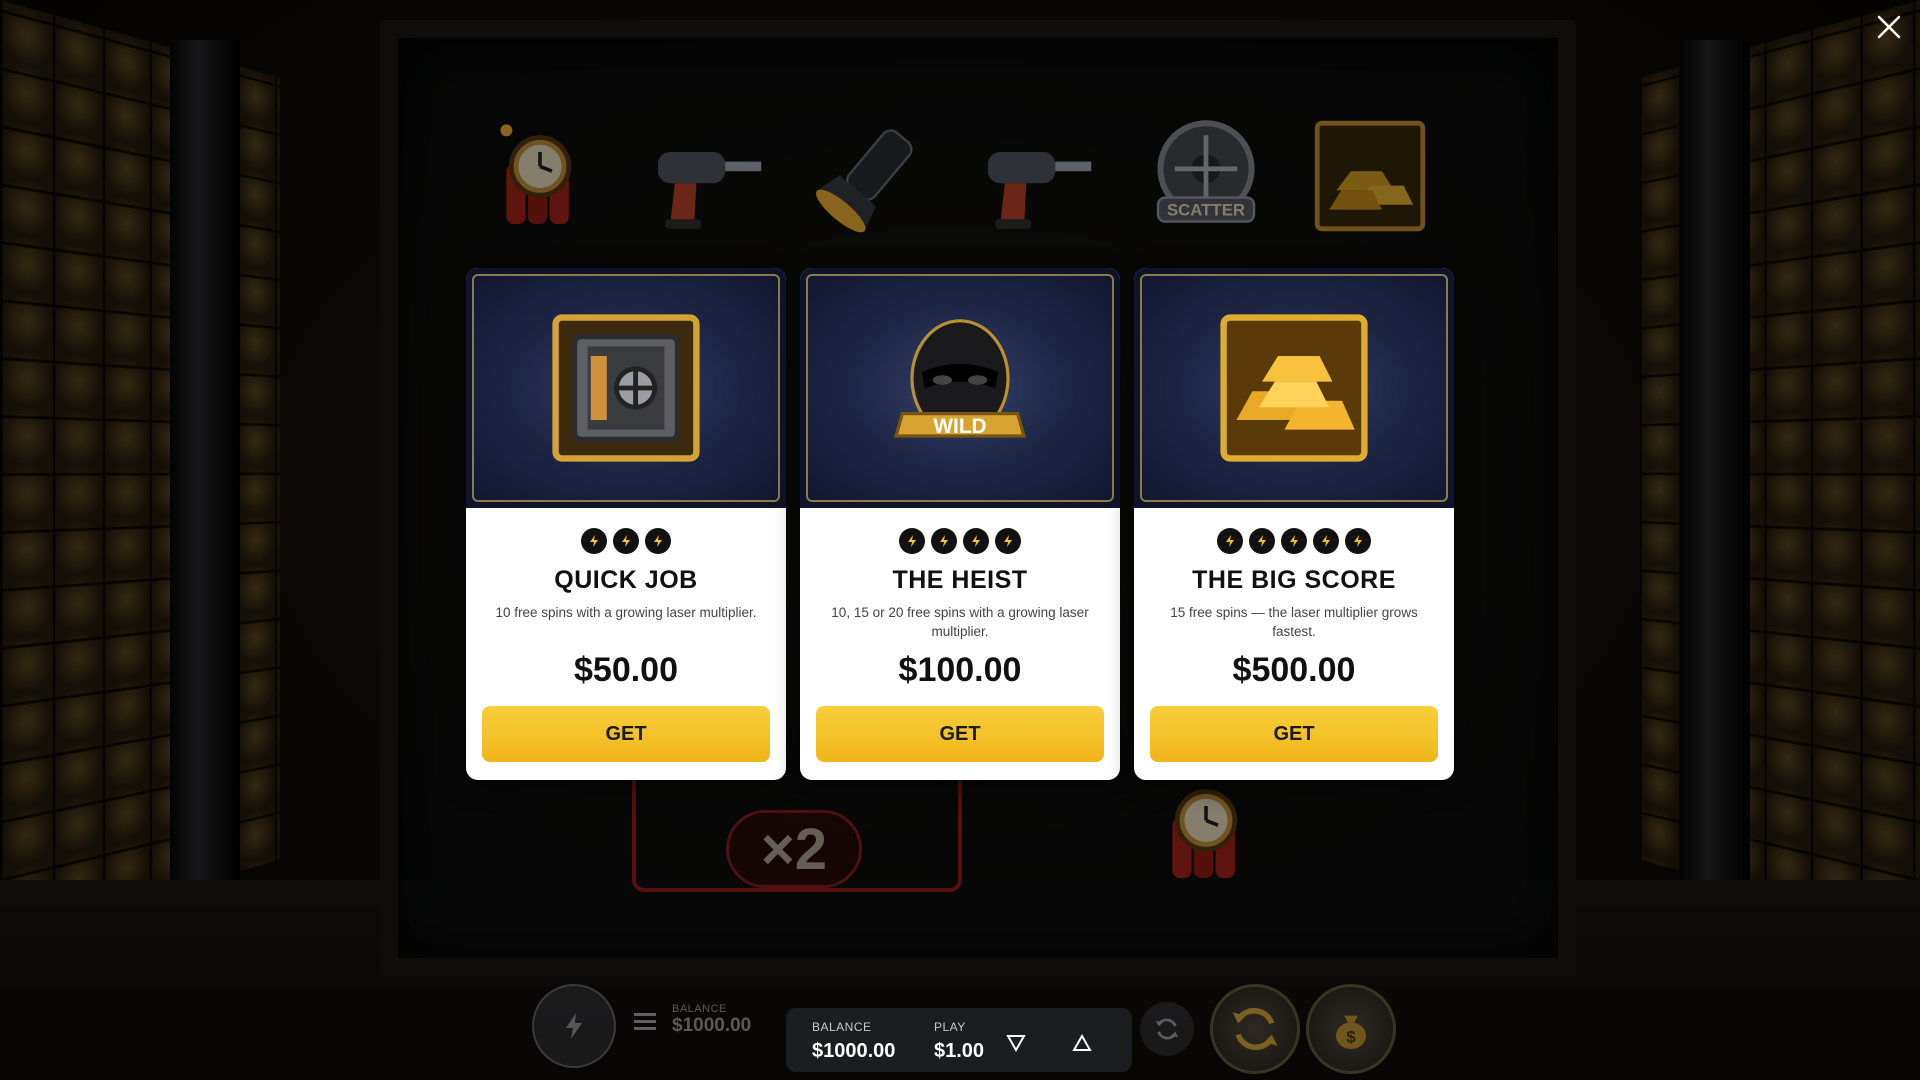 The image size is (1920, 1080). I want to click on bet-panel: BALANCE $1000.00 PLAY $1.00, so click(959, 1040).